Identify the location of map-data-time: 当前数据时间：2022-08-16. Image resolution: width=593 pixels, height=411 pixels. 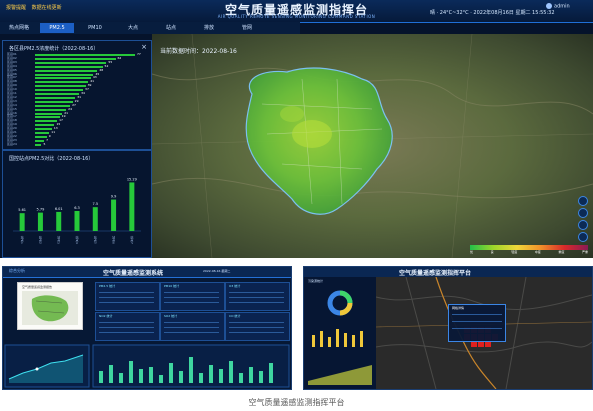
(198, 51).